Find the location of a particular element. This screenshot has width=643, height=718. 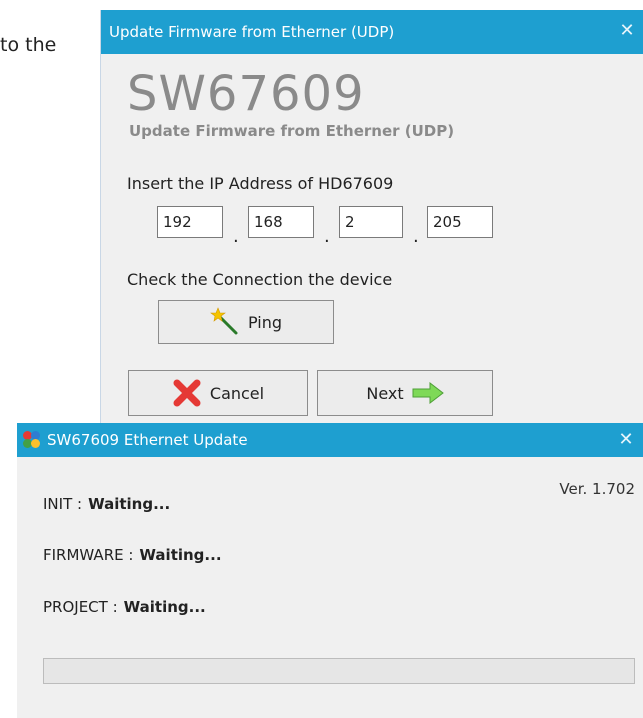

next-label: Next is located at coordinates (385, 393).